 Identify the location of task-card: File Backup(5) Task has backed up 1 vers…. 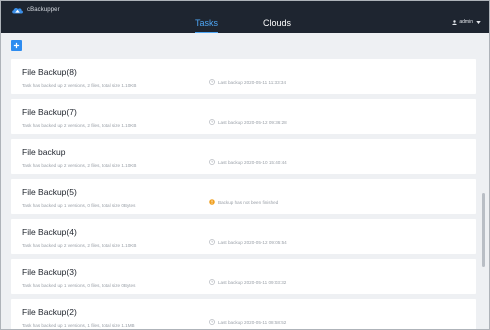
(243, 196).